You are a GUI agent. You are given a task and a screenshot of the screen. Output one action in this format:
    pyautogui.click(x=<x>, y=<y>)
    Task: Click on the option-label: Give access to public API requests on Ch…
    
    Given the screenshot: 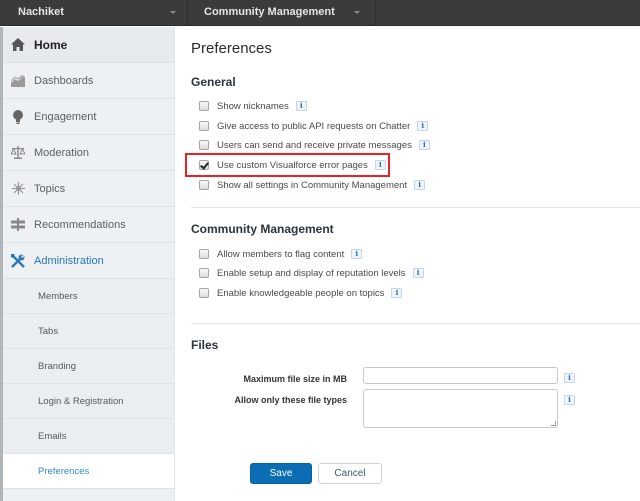 What is the action you would take?
    pyautogui.click(x=314, y=126)
    